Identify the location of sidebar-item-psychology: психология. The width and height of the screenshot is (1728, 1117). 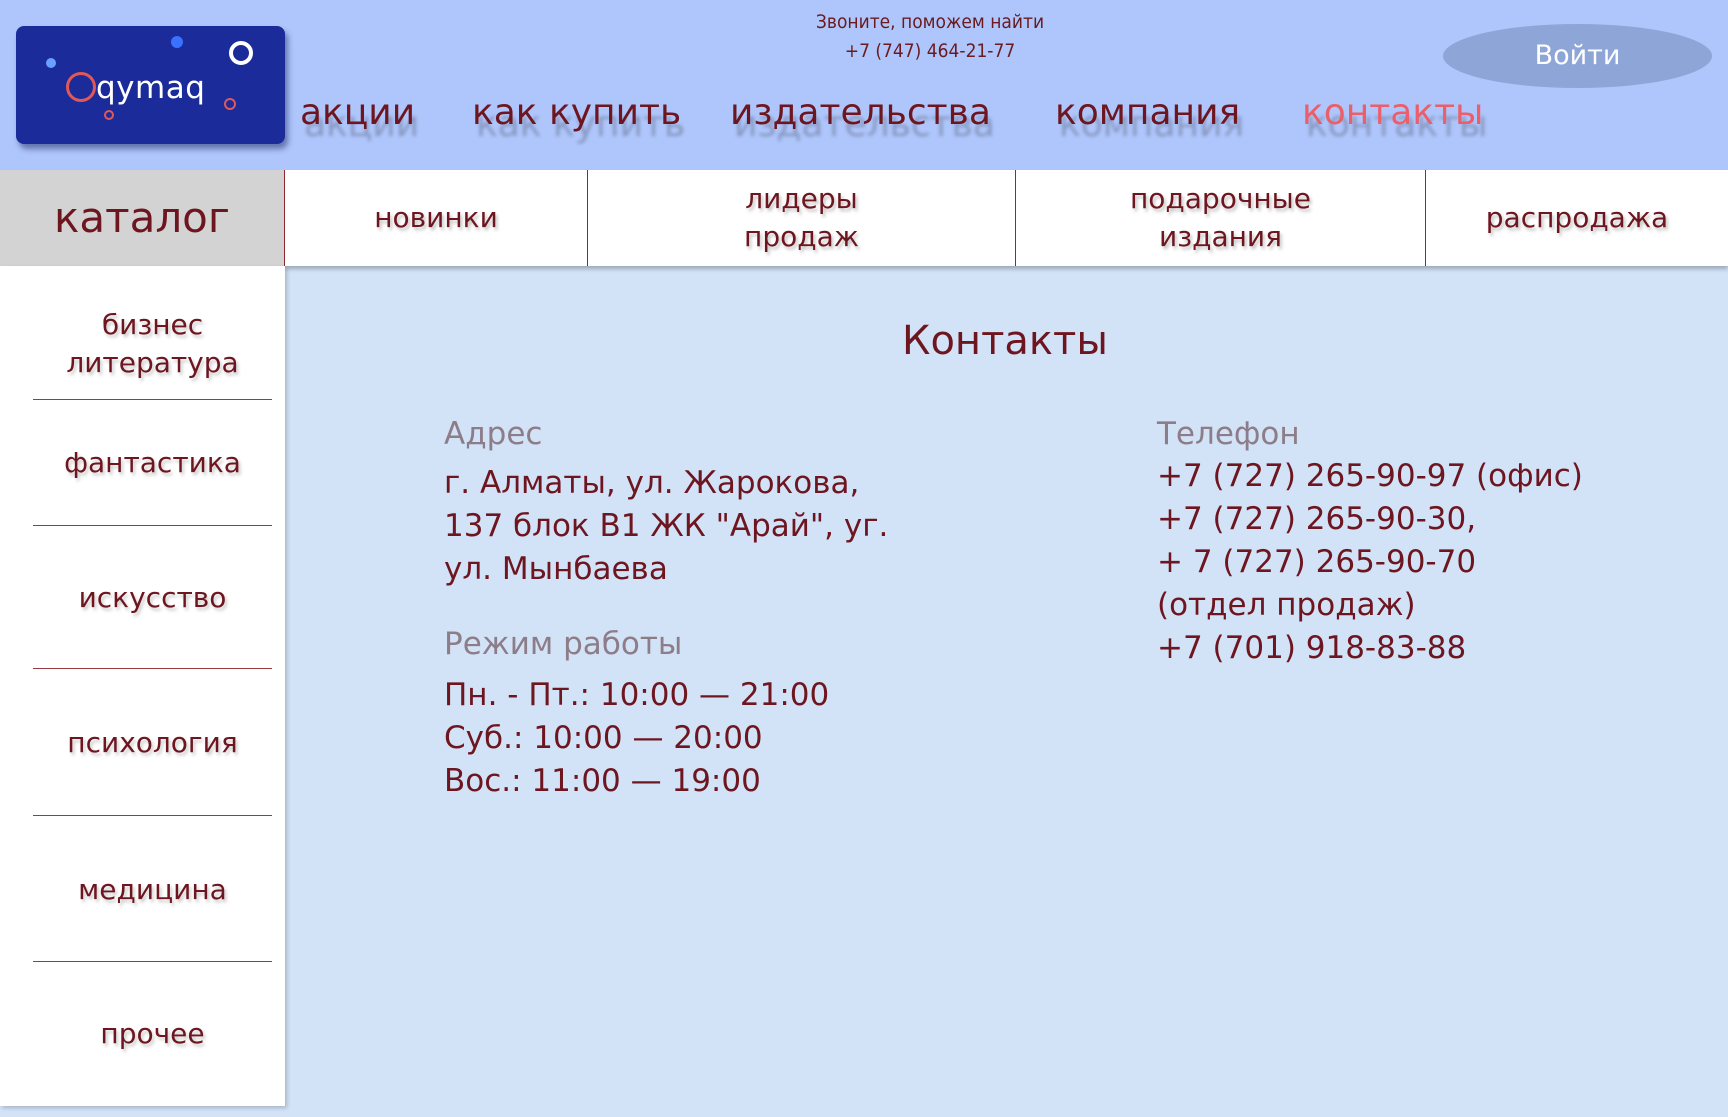
(152, 743).